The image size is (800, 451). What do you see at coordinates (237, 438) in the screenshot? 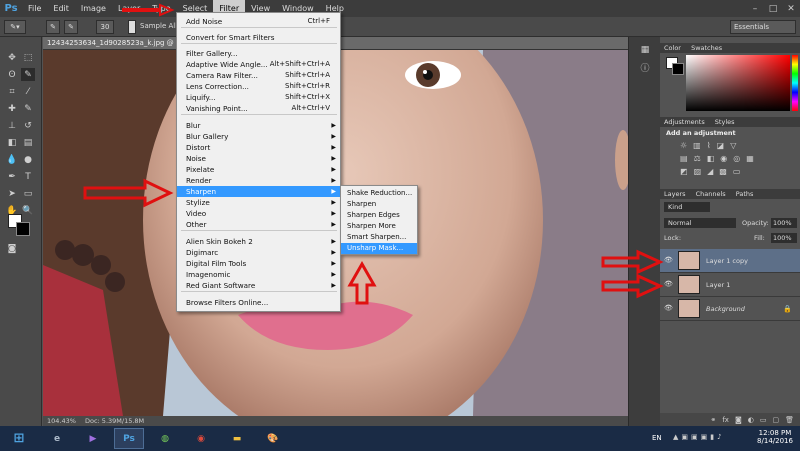
I see `file-explorer-icon: ▬` at bounding box center [237, 438].